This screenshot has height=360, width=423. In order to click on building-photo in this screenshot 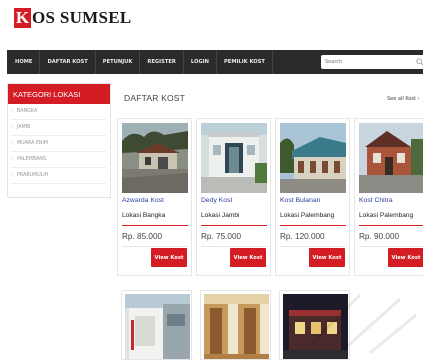, I will do `click(157, 326)`.